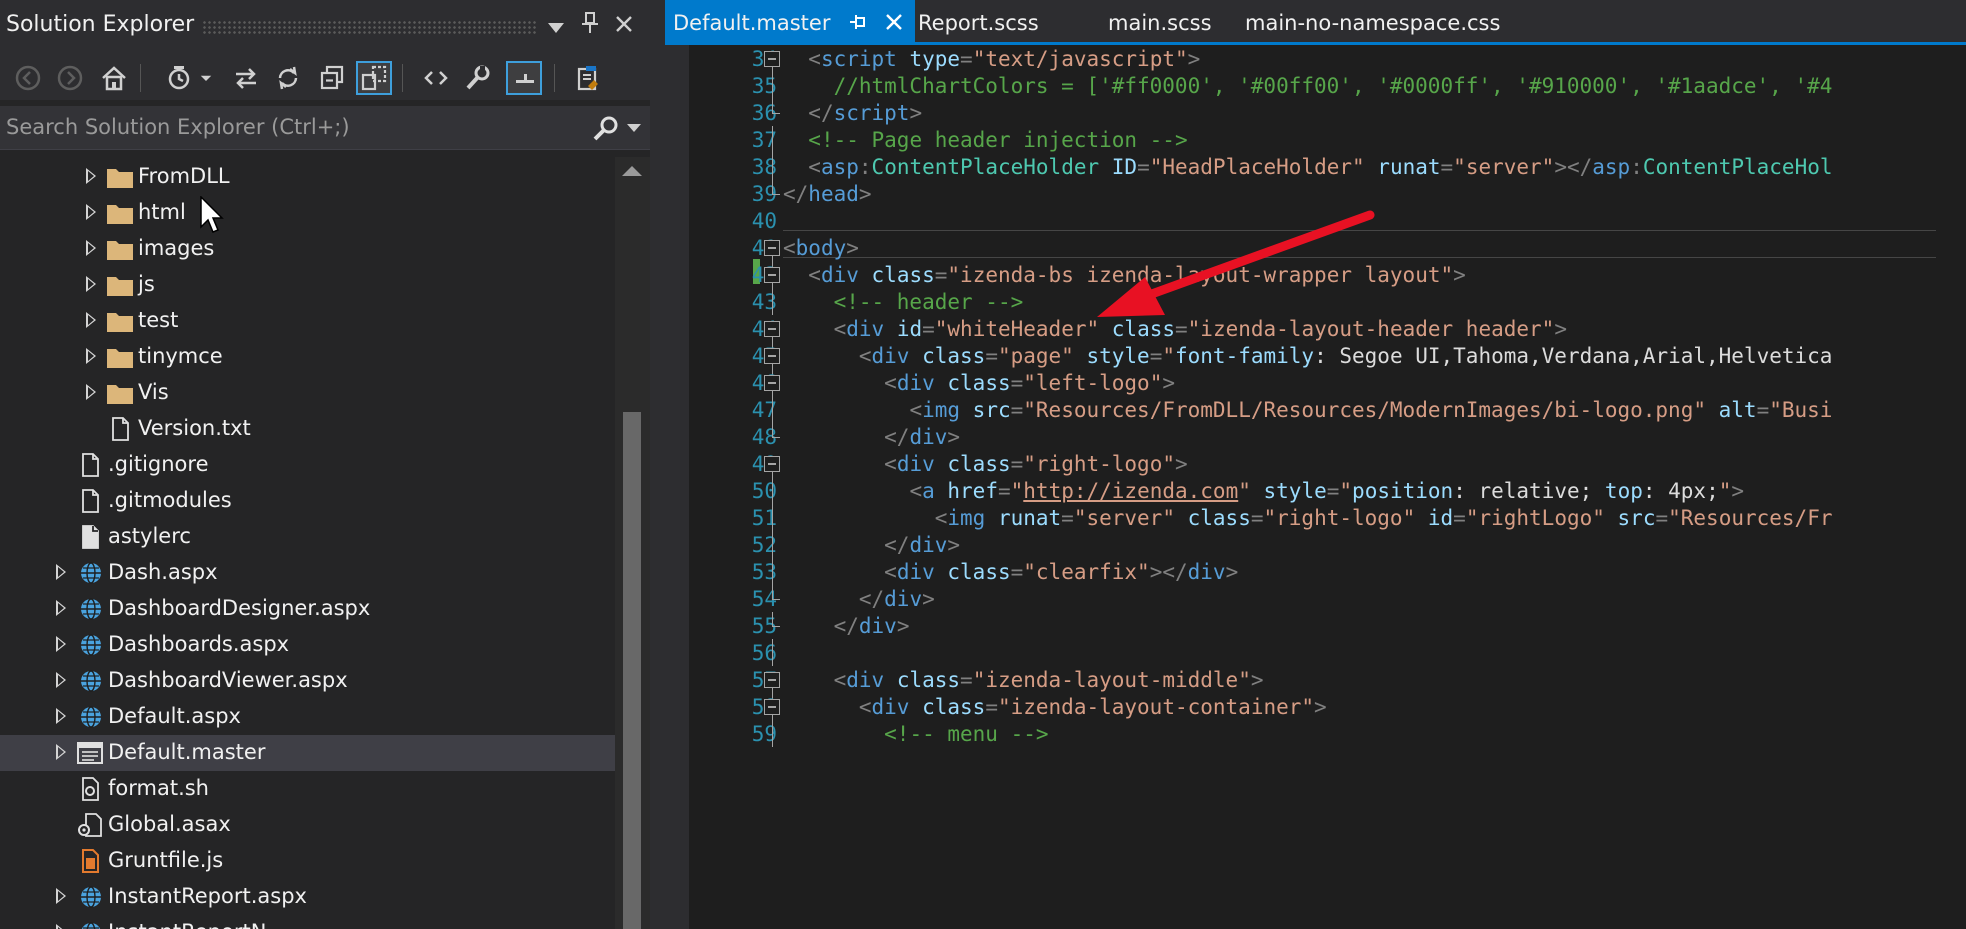  What do you see at coordinates (114, 78) in the screenshot?
I see `home-icon` at bounding box center [114, 78].